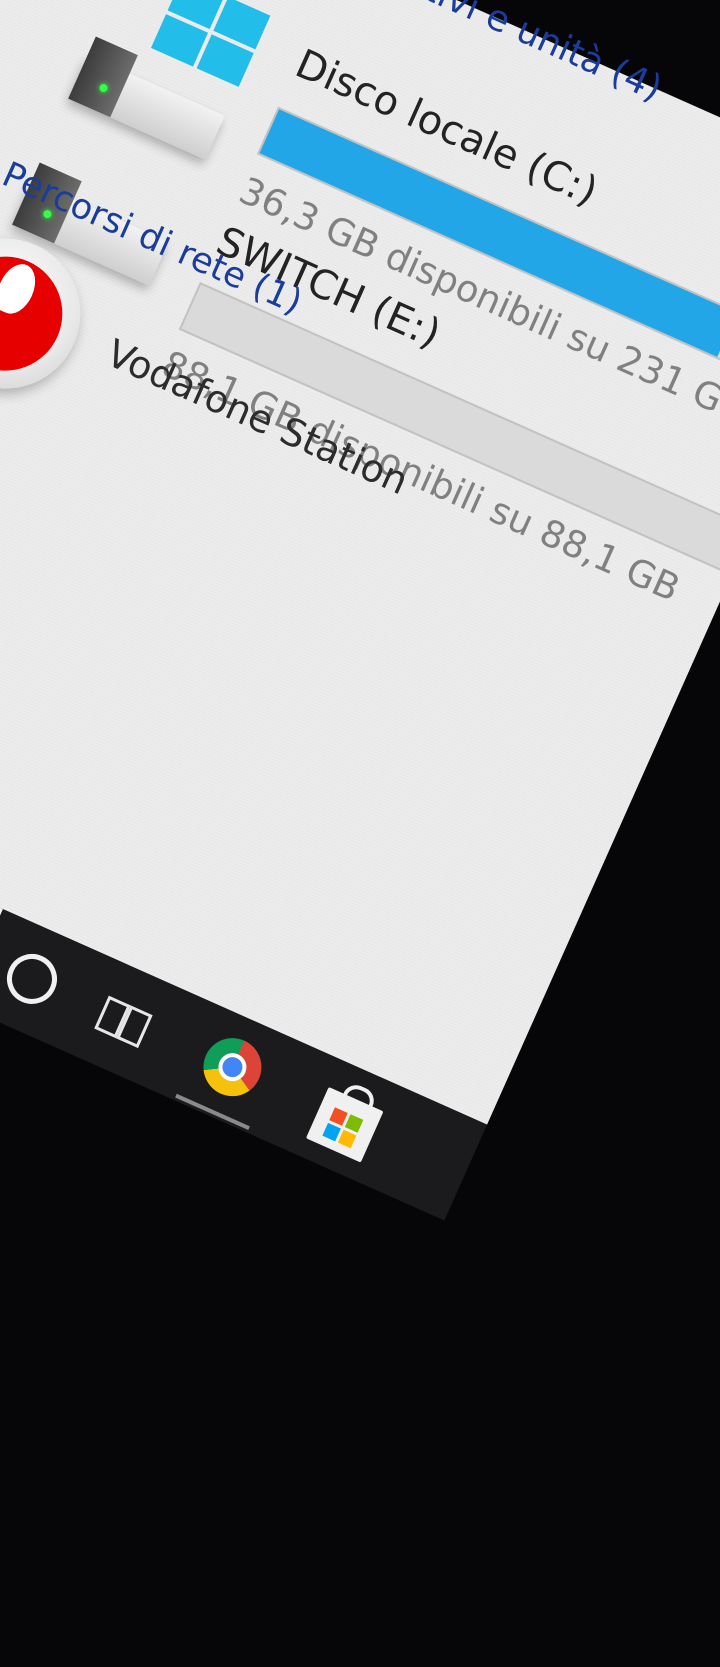 The image size is (720, 1667). Describe the element at coordinates (344, 1121) in the screenshot. I see `store-icon` at that location.